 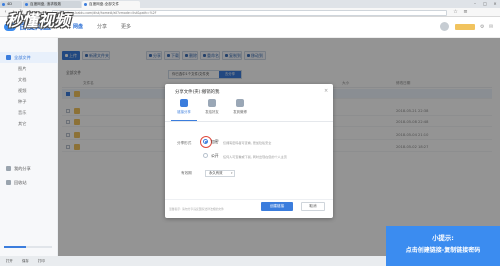 What do you see at coordinates (247, 143) in the screenshot?
I see `option-encrypted-desc: 仅拥有密码者可查看, 更加隐私安全` at bounding box center [247, 143].